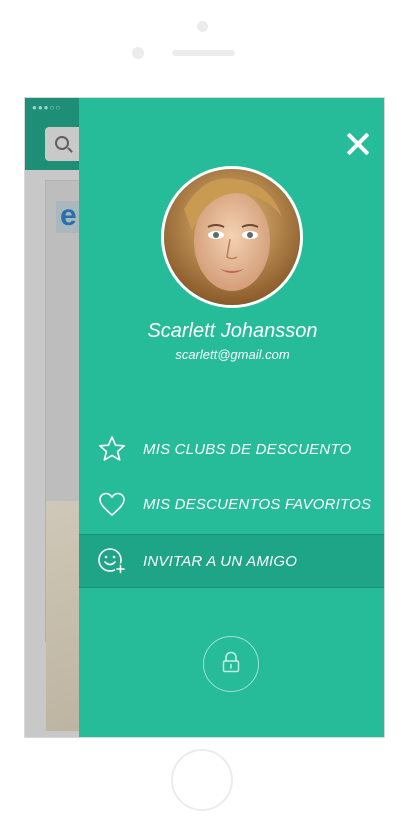  I want to click on lock-button, so click(231, 664).